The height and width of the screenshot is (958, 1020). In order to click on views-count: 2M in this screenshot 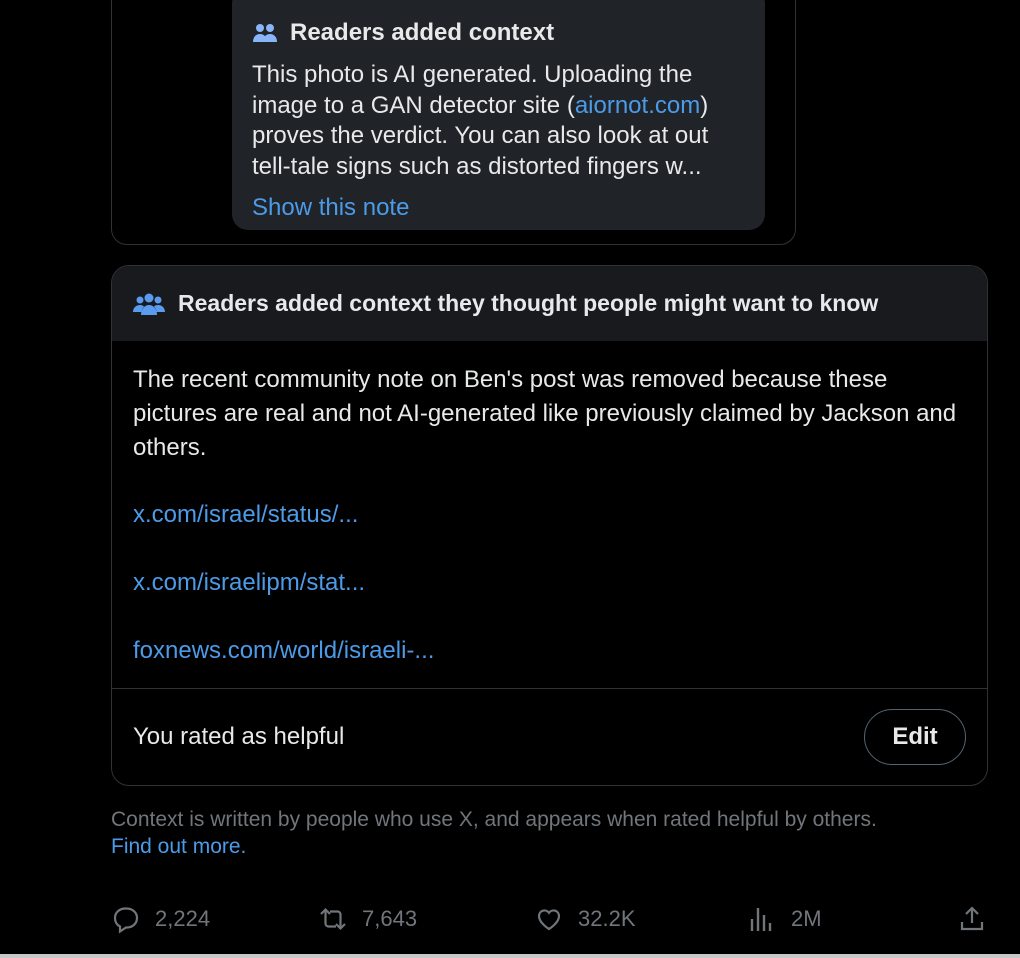, I will do `click(806, 918)`.